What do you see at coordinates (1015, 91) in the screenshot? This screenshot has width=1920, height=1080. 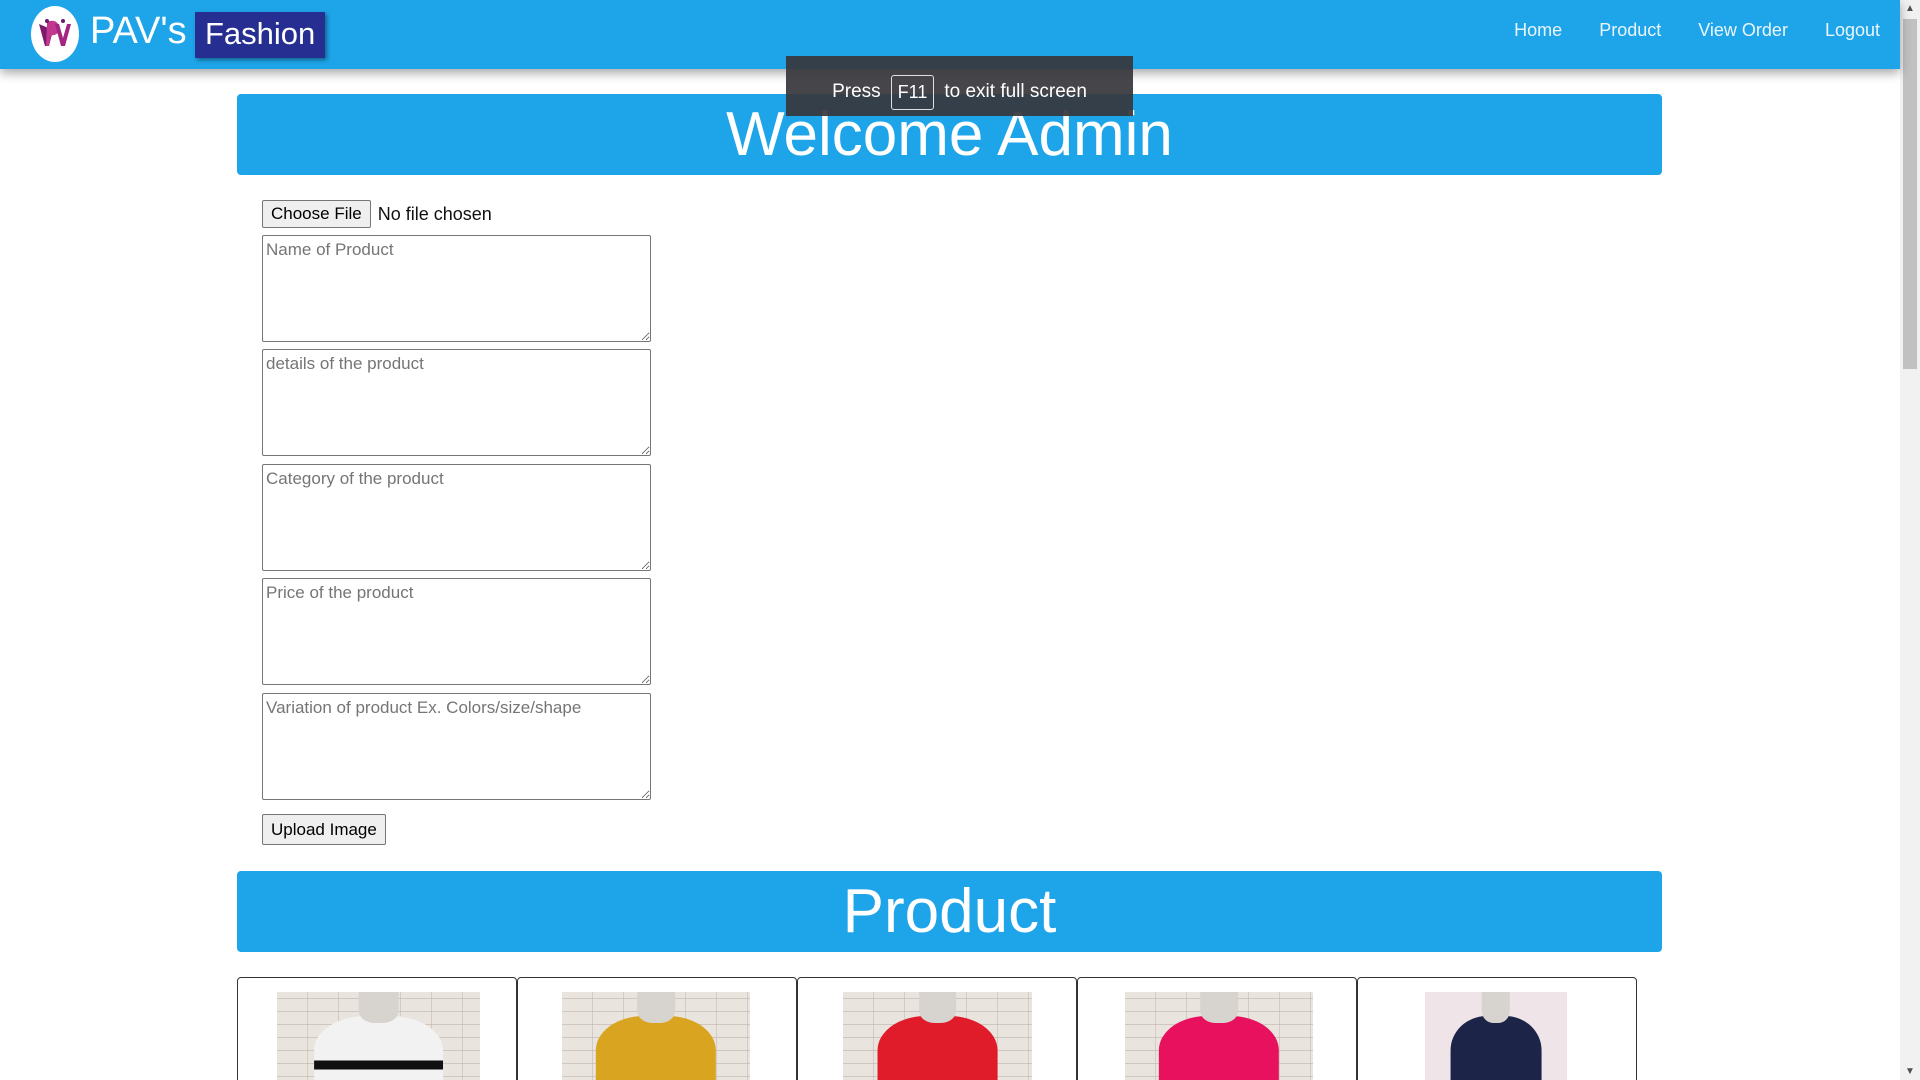 I see `toast-suffix: to exit full screen` at bounding box center [1015, 91].